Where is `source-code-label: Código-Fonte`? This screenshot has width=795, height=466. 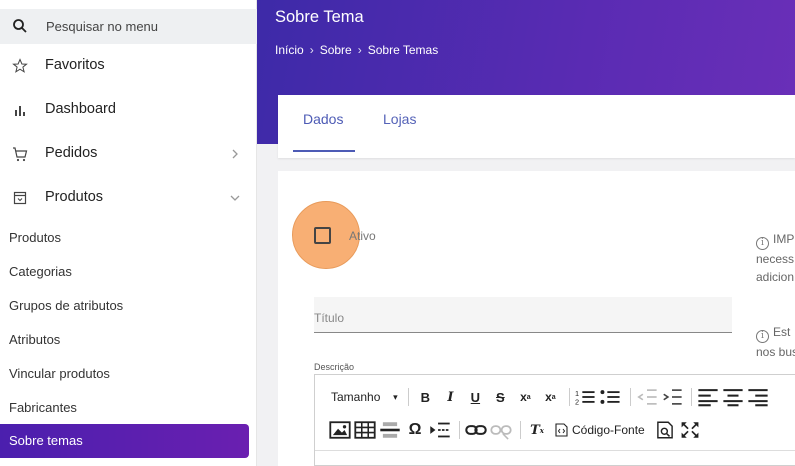 source-code-label: Código-Fonte is located at coordinates (608, 430).